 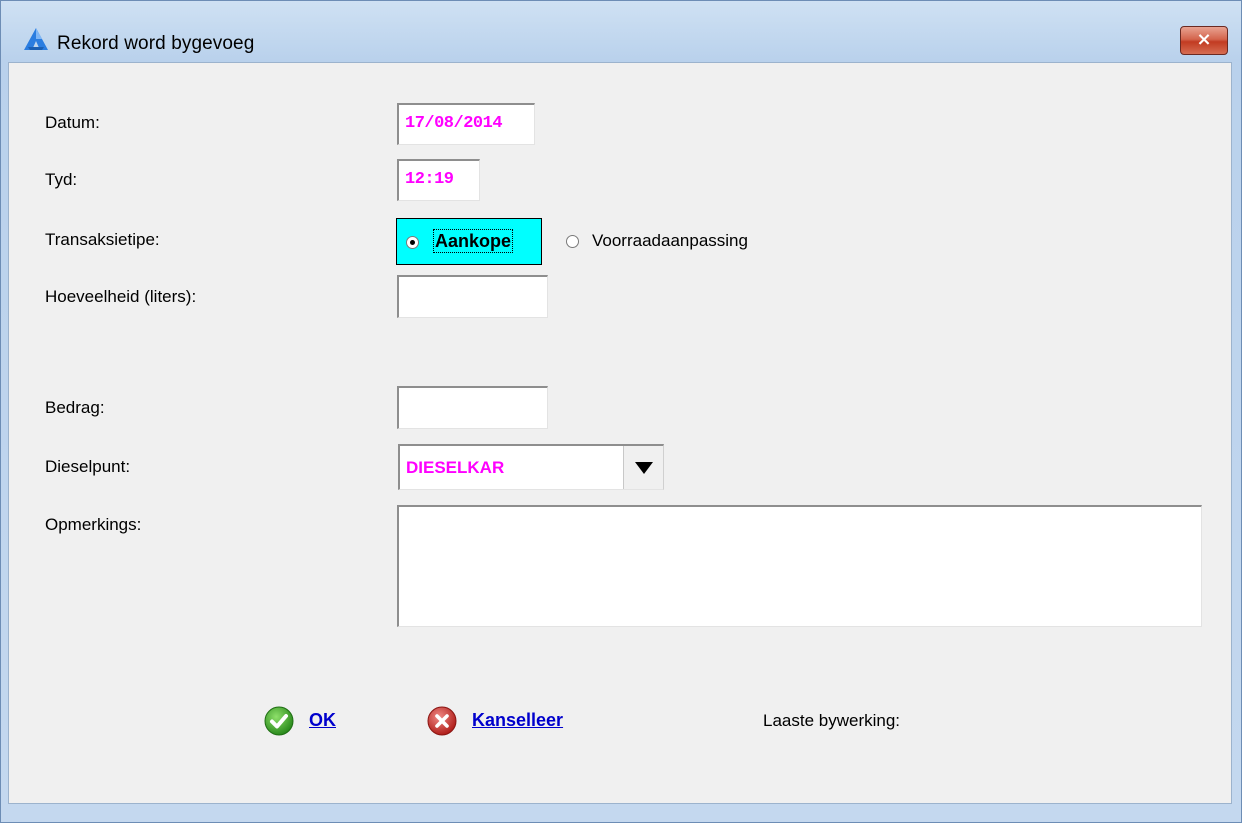 I want to click on dieselpunt-value: DIESELKAR, so click(x=455, y=467).